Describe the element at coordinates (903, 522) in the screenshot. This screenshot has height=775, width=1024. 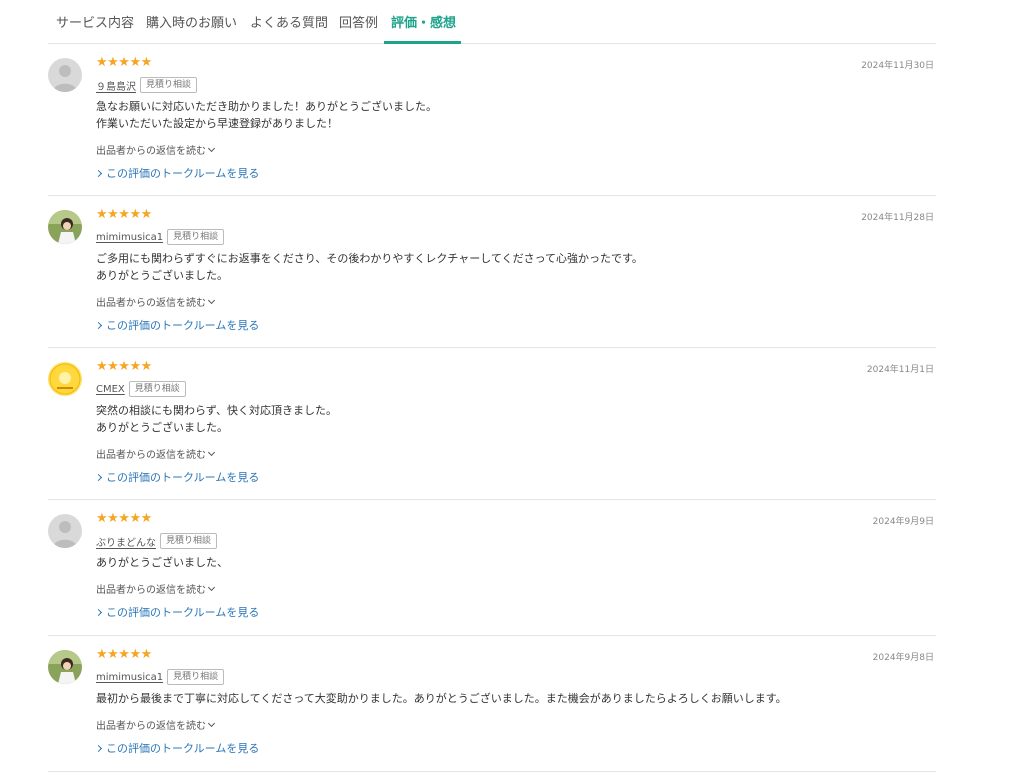
I see `review-date: 2024年9月9日` at that location.